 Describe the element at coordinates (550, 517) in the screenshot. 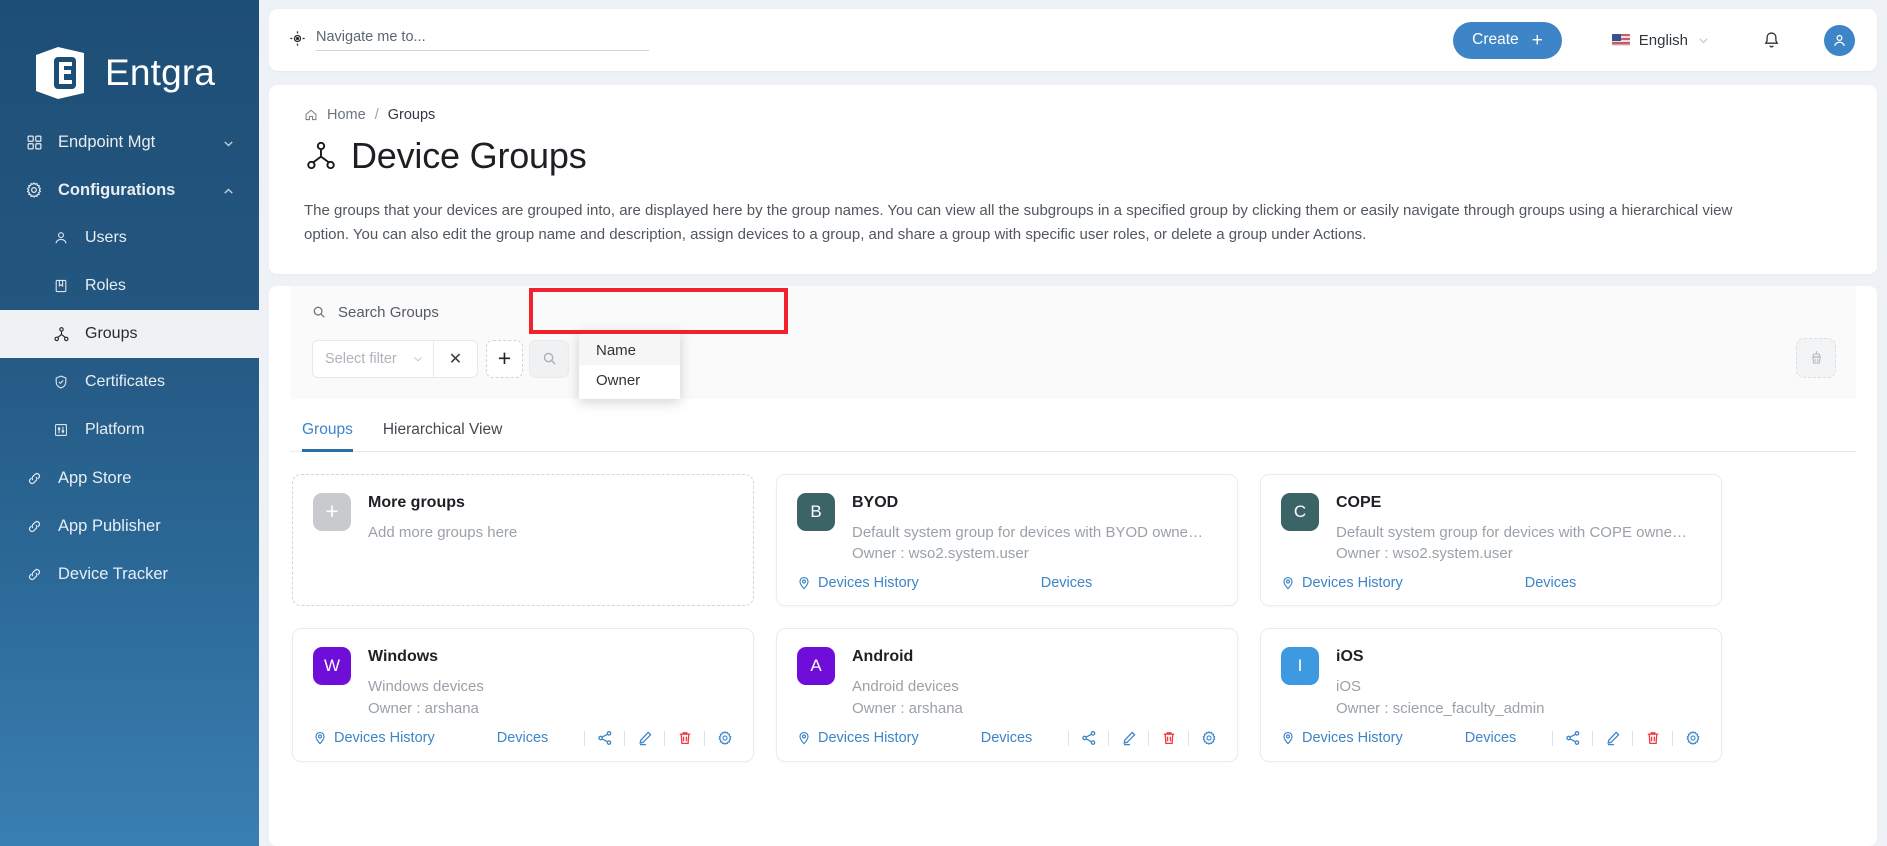

I see `card-texts: More groups Add more groups here` at that location.